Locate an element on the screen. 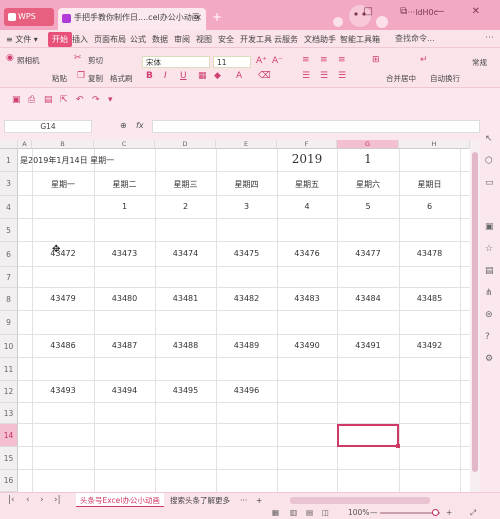 The width and height of the screenshot is (500, 519). cell-day-number: 2 is located at coordinates (185, 206).